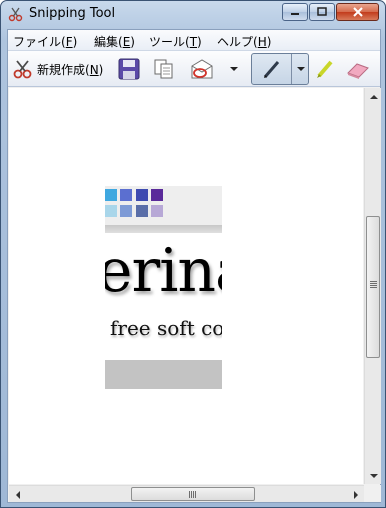 The height and width of the screenshot is (508, 386). Describe the element at coordinates (22, 69) in the screenshot. I see `new-snip-icon` at that location.